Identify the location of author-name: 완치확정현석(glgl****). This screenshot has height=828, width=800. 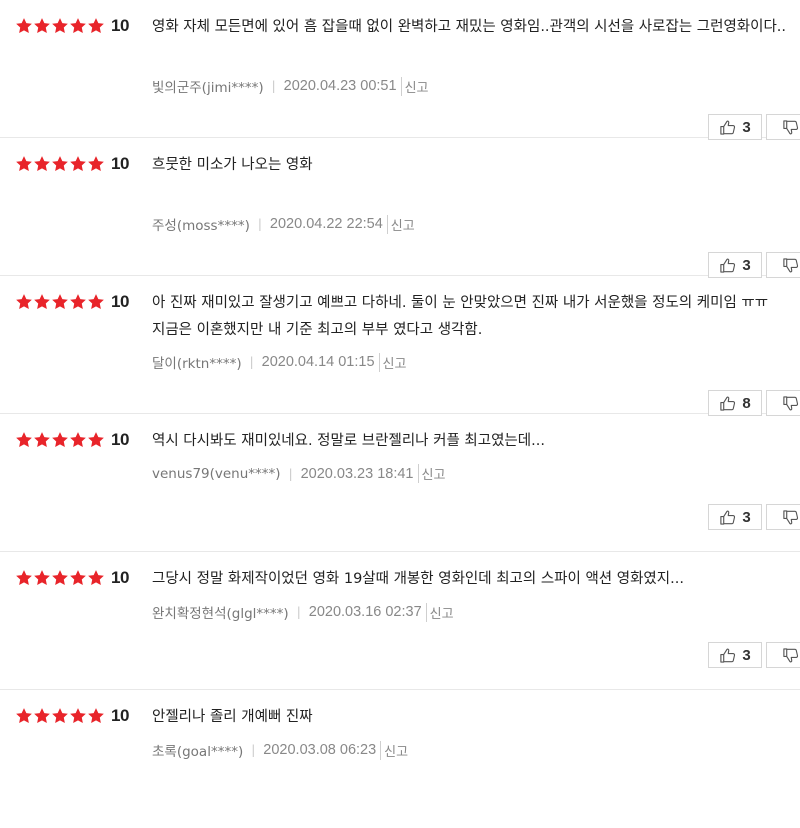
(220, 612).